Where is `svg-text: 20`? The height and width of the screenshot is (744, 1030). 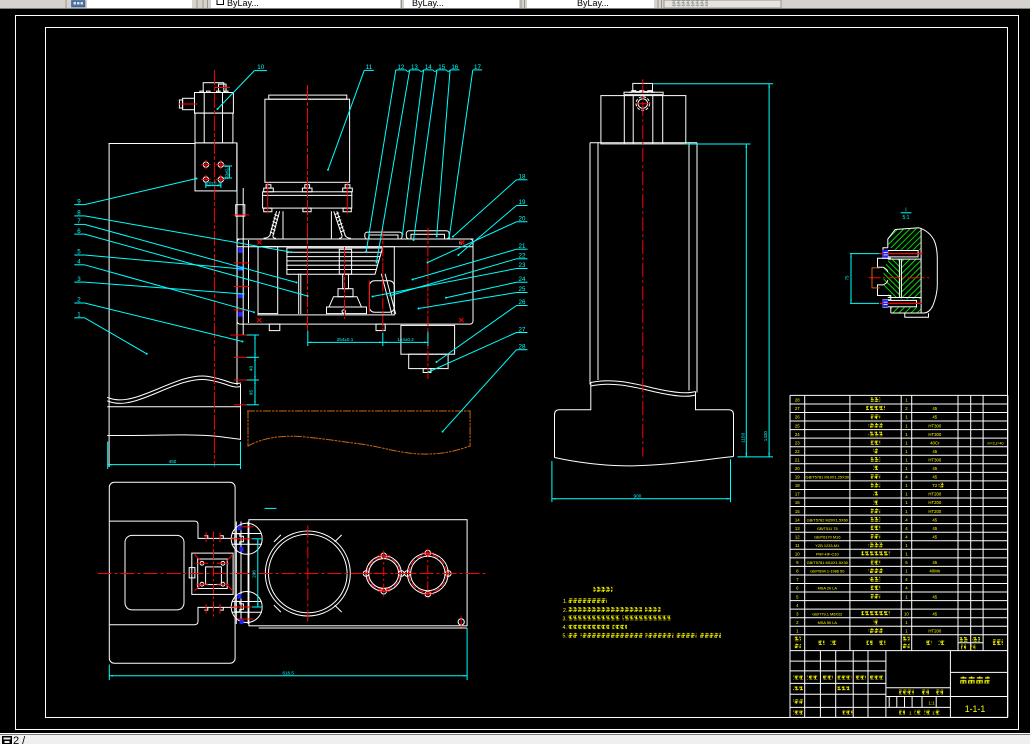
svg-text: 20 is located at coordinates (797, 468).